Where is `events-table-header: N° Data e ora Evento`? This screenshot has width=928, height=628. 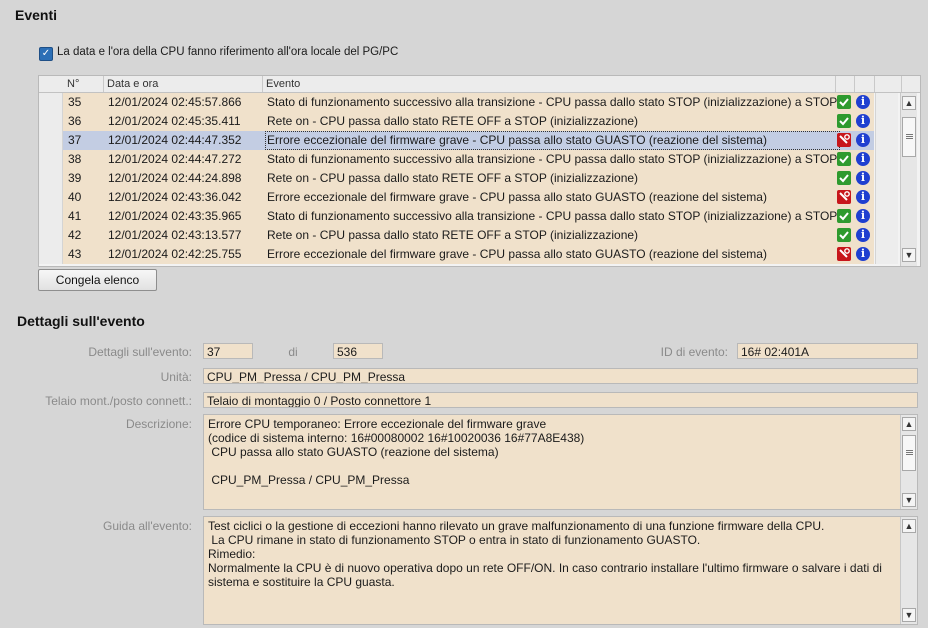
events-table-header: N° Data e ora Evento is located at coordinates (479, 84).